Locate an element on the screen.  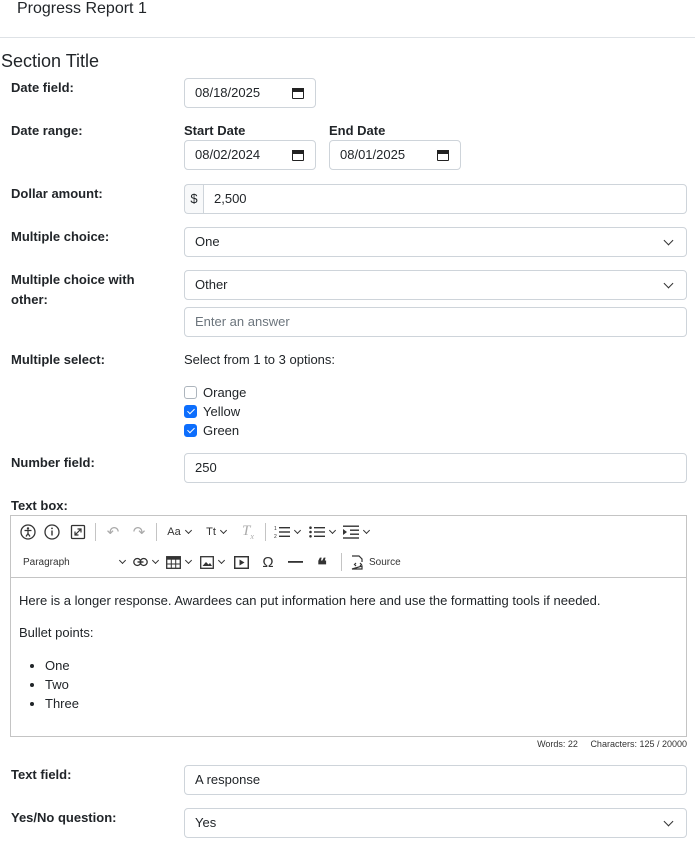
editor-bullet-list: One Two Three is located at coordinates (348, 684).